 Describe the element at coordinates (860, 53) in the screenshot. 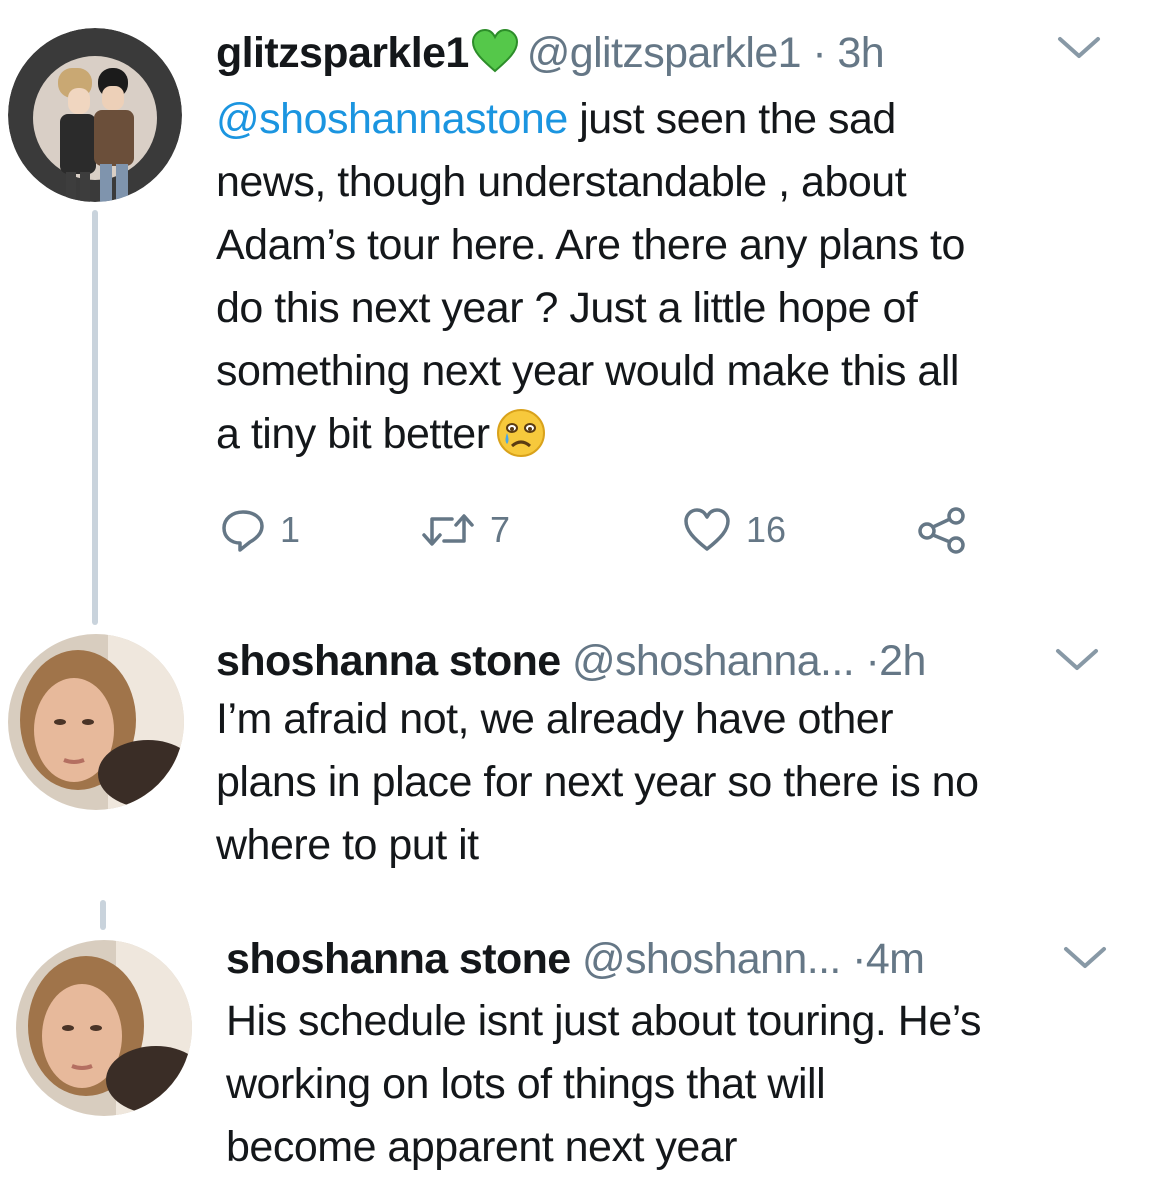

I see `timestamp: 3h` at that location.